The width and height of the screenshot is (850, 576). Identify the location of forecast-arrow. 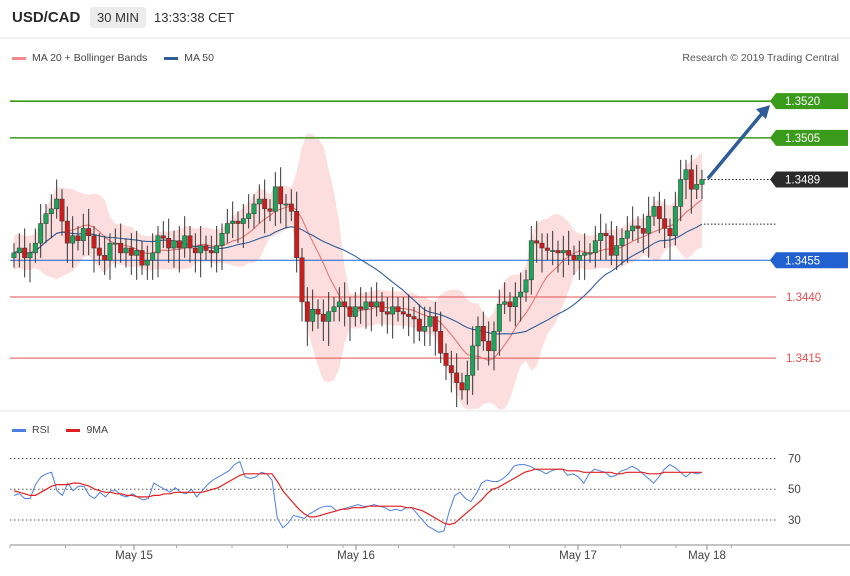
(736, 145).